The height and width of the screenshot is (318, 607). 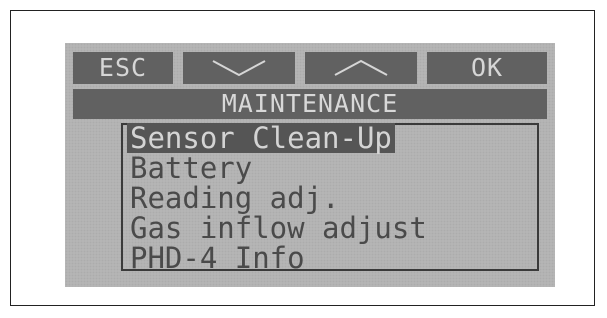 What do you see at coordinates (123, 68) in the screenshot?
I see `esc-softkey: ESC` at bounding box center [123, 68].